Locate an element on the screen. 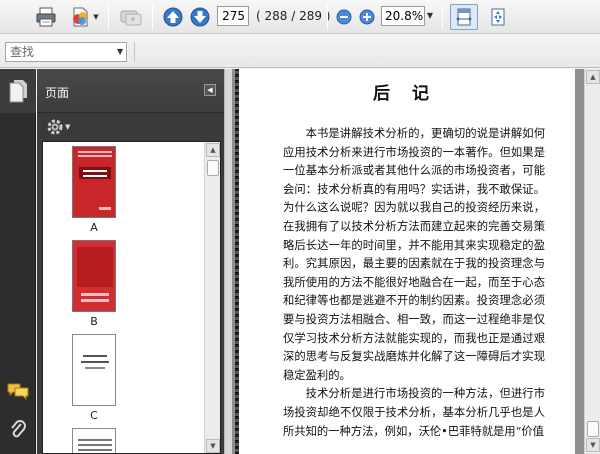 This screenshot has height=454, width=600. page-number-input is located at coordinates (233, 16).